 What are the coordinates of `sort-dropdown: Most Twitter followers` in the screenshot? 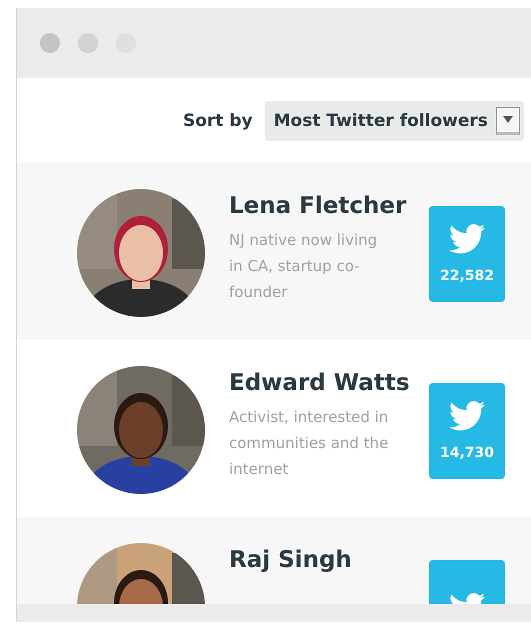 It's located at (394, 120).